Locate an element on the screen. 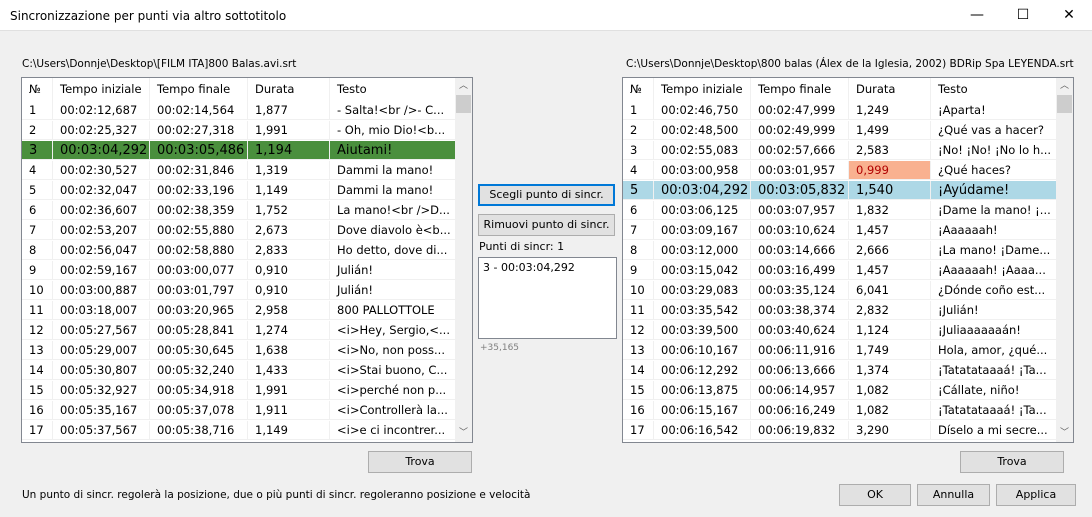 The height and width of the screenshot is (517, 1092). table-cell: 14 is located at coordinates (638, 370).